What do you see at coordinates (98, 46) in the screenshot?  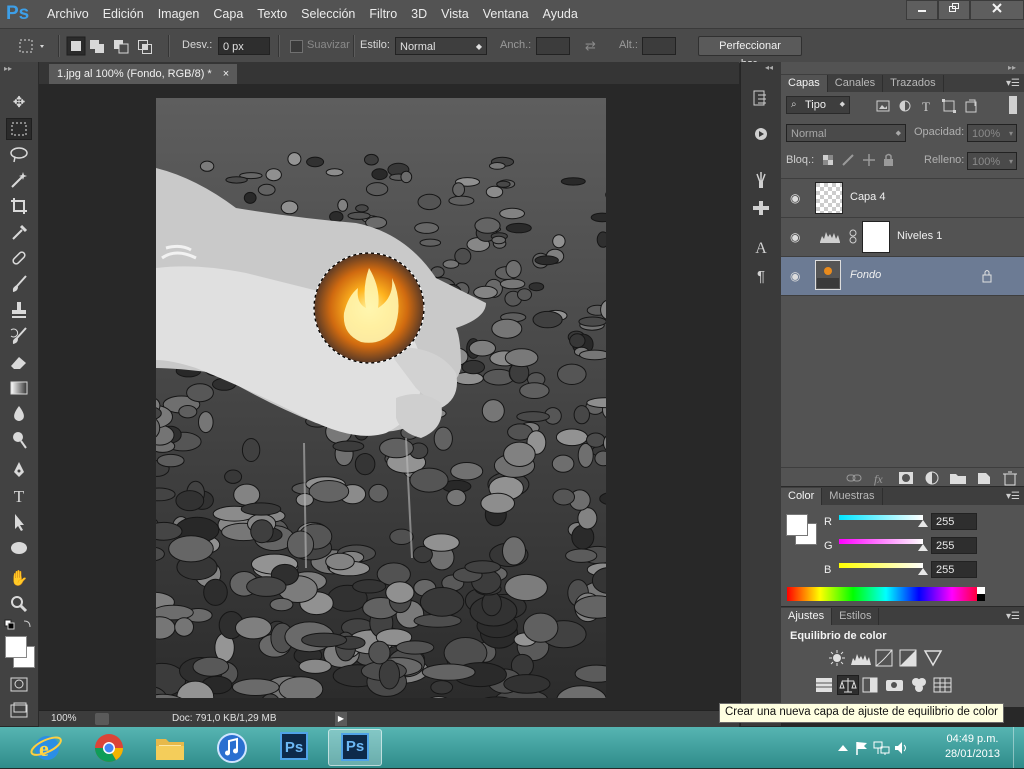 I see `selection-mode-add-icon` at bounding box center [98, 46].